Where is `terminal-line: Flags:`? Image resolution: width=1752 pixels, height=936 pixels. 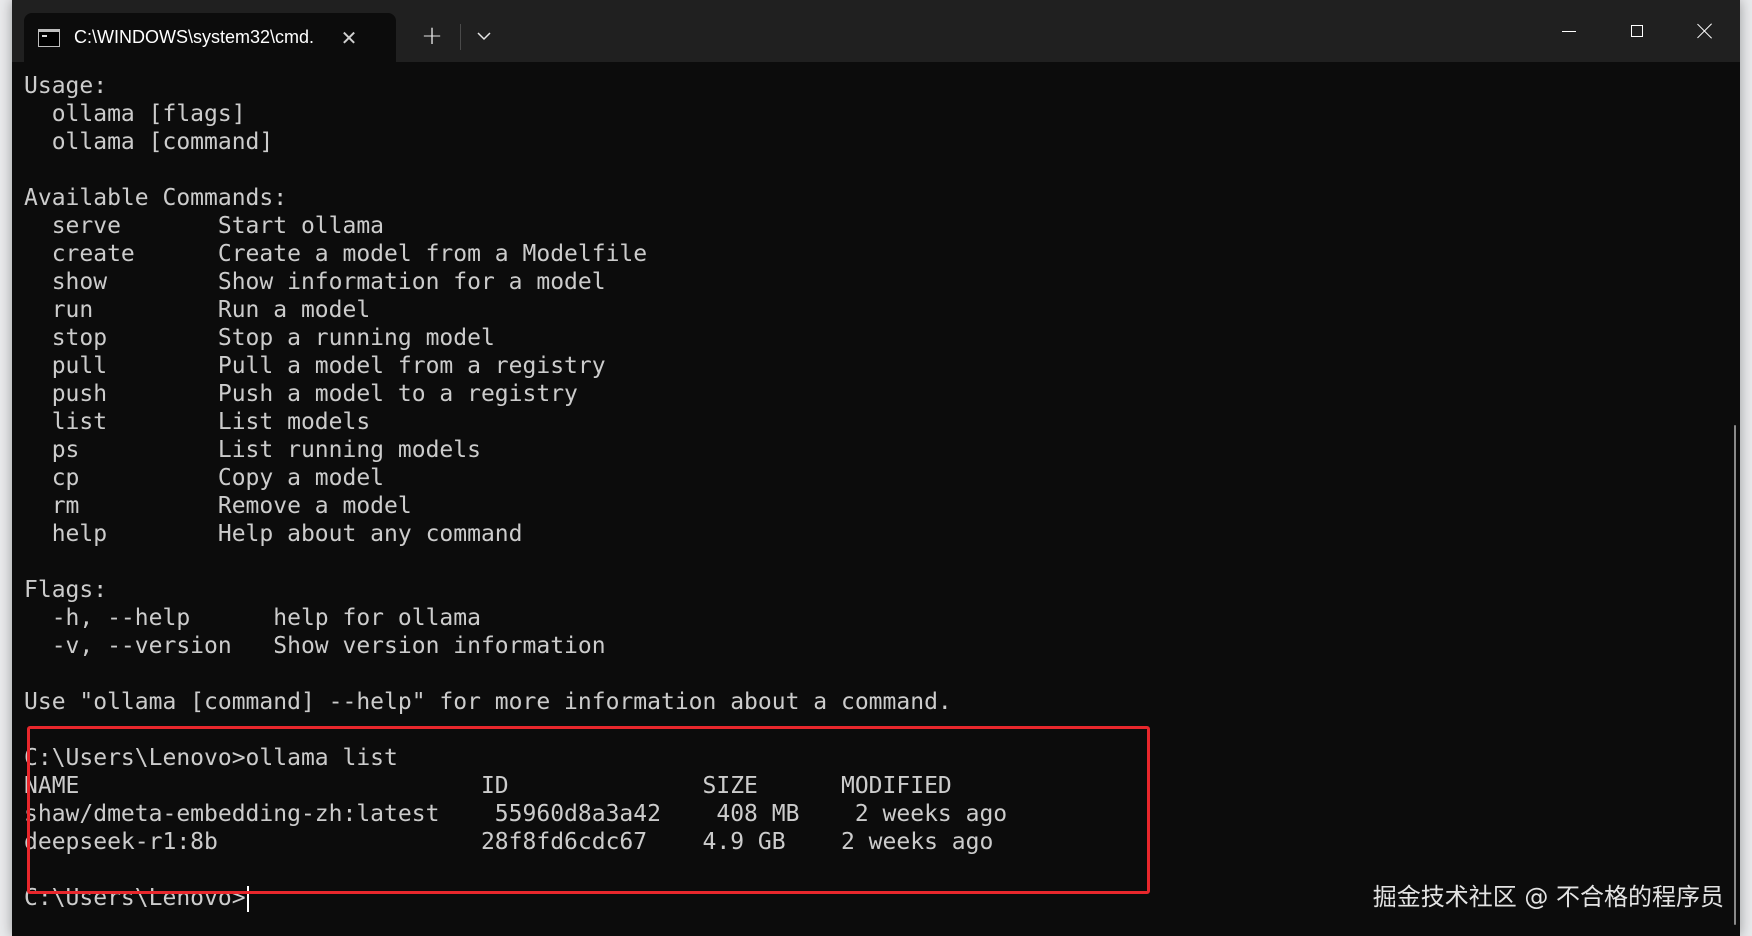
terminal-line: Flags: is located at coordinates (66, 590).